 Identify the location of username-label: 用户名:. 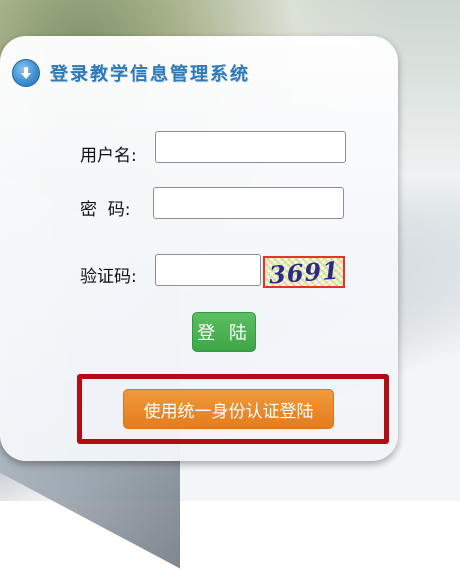
(108, 156).